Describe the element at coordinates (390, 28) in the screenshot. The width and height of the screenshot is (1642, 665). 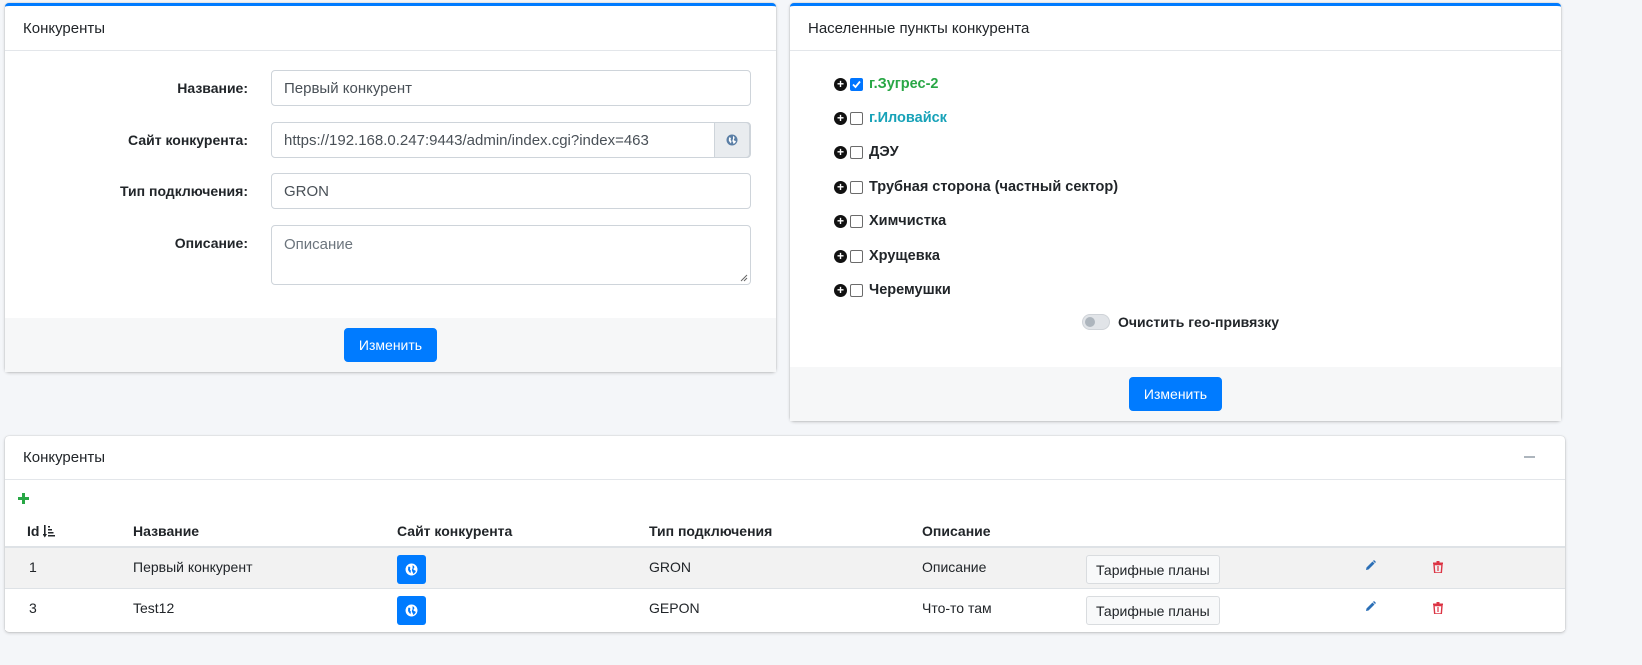
I see `card-header-title: Конкуренты` at that location.